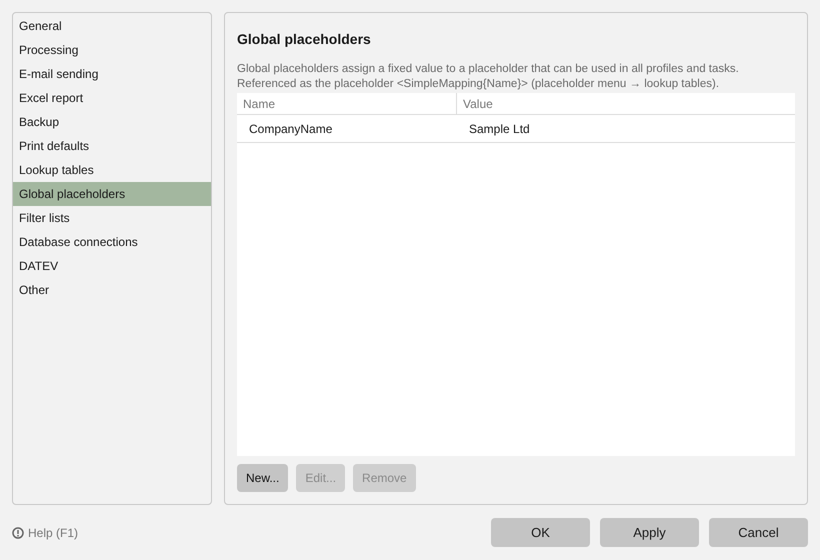 This screenshot has height=560, width=820. What do you see at coordinates (112, 170) in the screenshot?
I see `sidebar-item: Lookup tables` at bounding box center [112, 170].